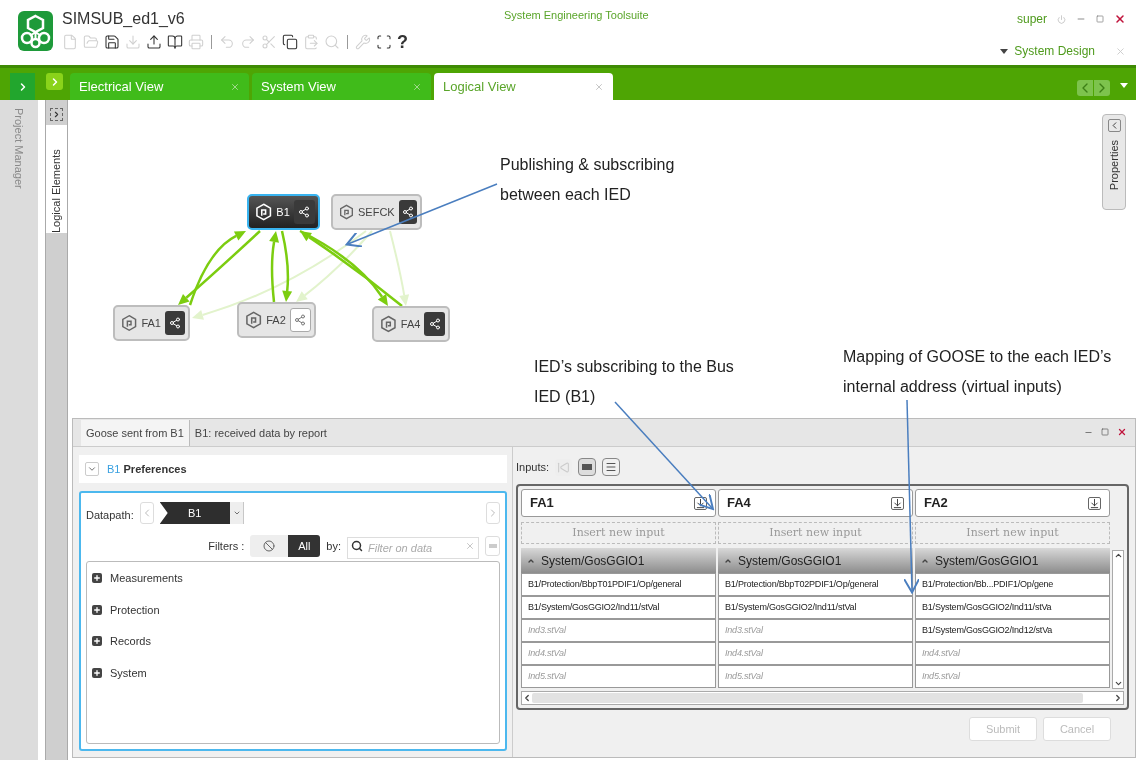  Describe the element at coordinates (413, 548) in the screenshot. I see `filter-field: Filter on data` at that location.